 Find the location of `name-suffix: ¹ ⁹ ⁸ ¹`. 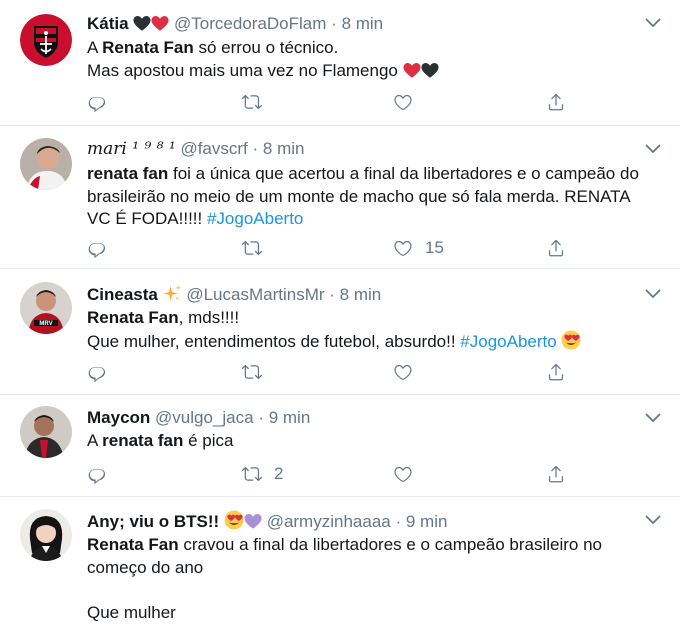

name-suffix: ¹ ⁹ ⁸ ¹ is located at coordinates (154, 149).